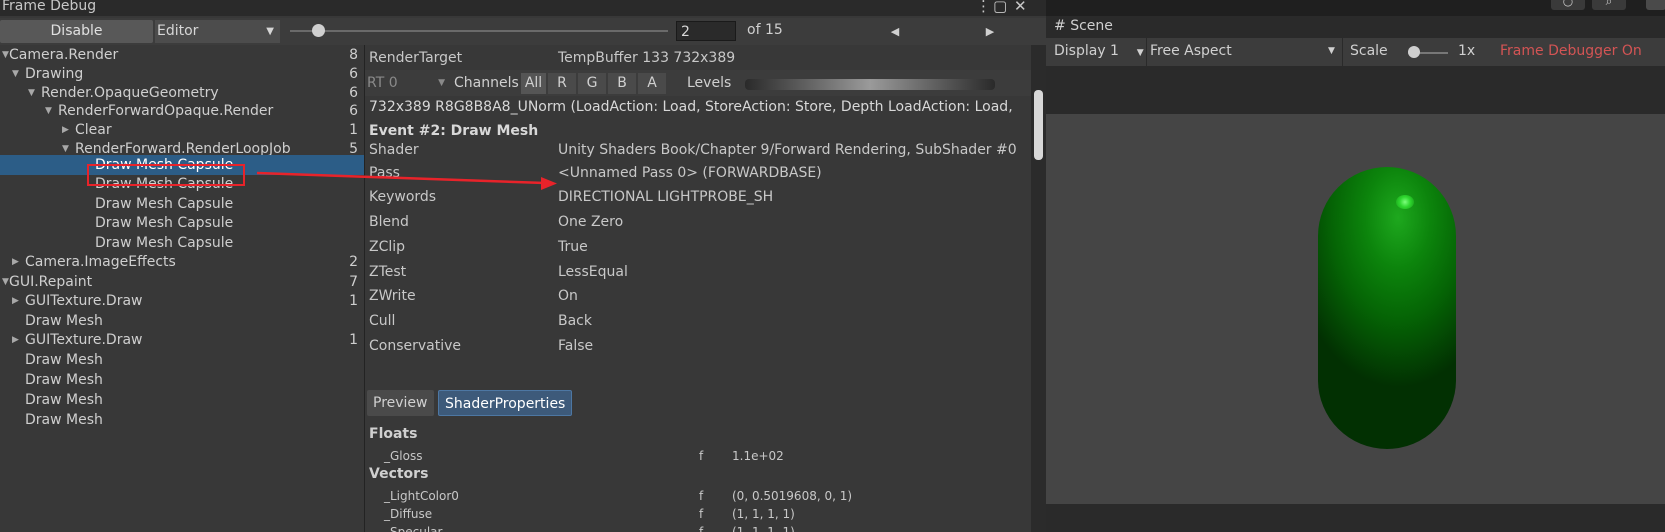 This screenshot has height=532, width=1665. I want to click on channel-g-button: G, so click(592, 83).